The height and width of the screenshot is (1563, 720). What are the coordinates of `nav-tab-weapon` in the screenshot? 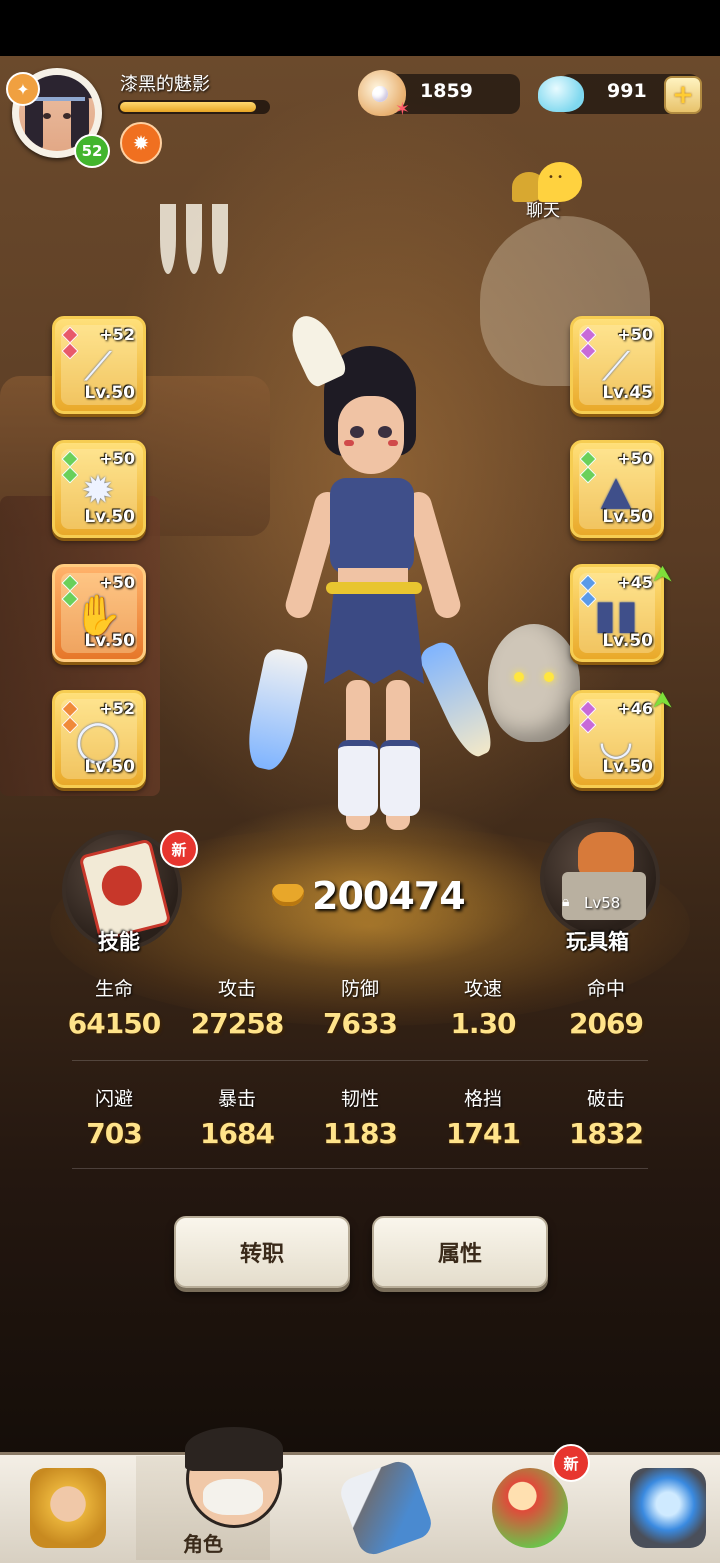 It's located at (385, 1508).